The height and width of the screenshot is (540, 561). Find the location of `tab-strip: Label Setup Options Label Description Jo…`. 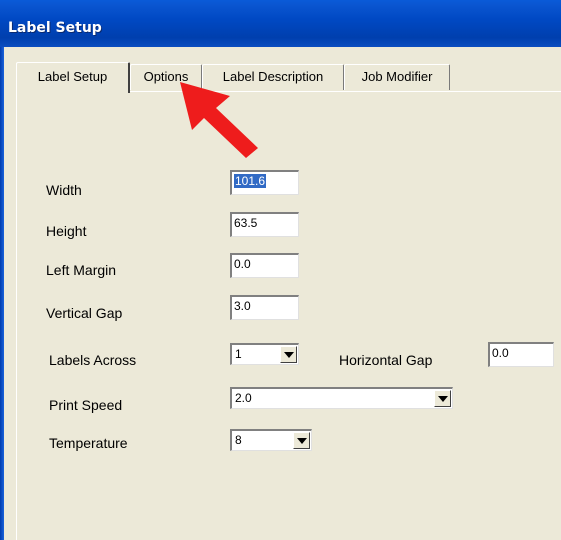

tab-strip: Label Setup Options Label Description Jo… is located at coordinates (288, 77).